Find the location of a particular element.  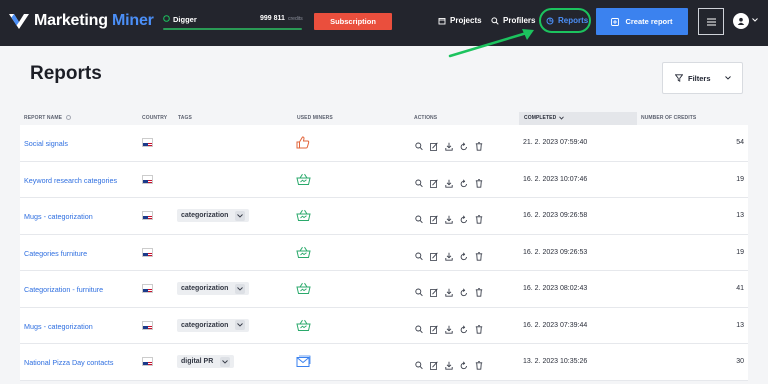

user-avatar is located at coordinates (741, 21).